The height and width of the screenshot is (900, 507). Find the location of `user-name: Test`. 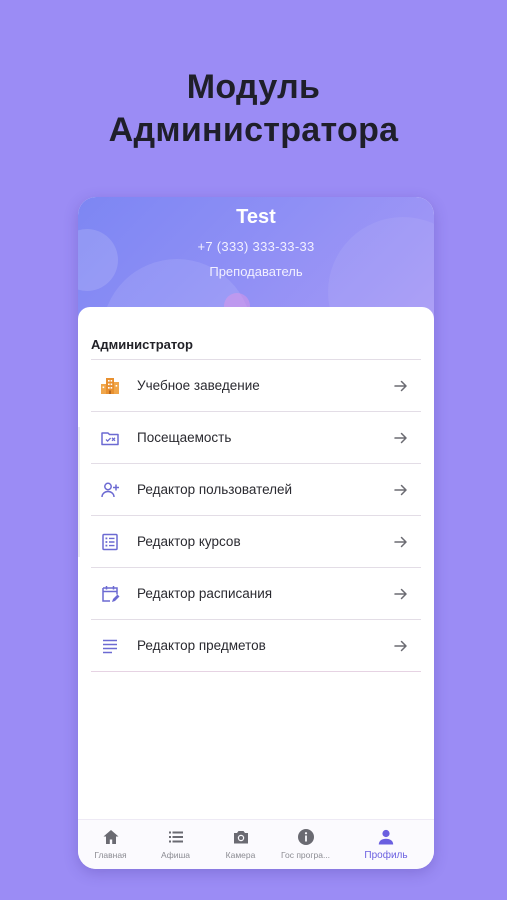

user-name: Test is located at coordinates (256, 217).